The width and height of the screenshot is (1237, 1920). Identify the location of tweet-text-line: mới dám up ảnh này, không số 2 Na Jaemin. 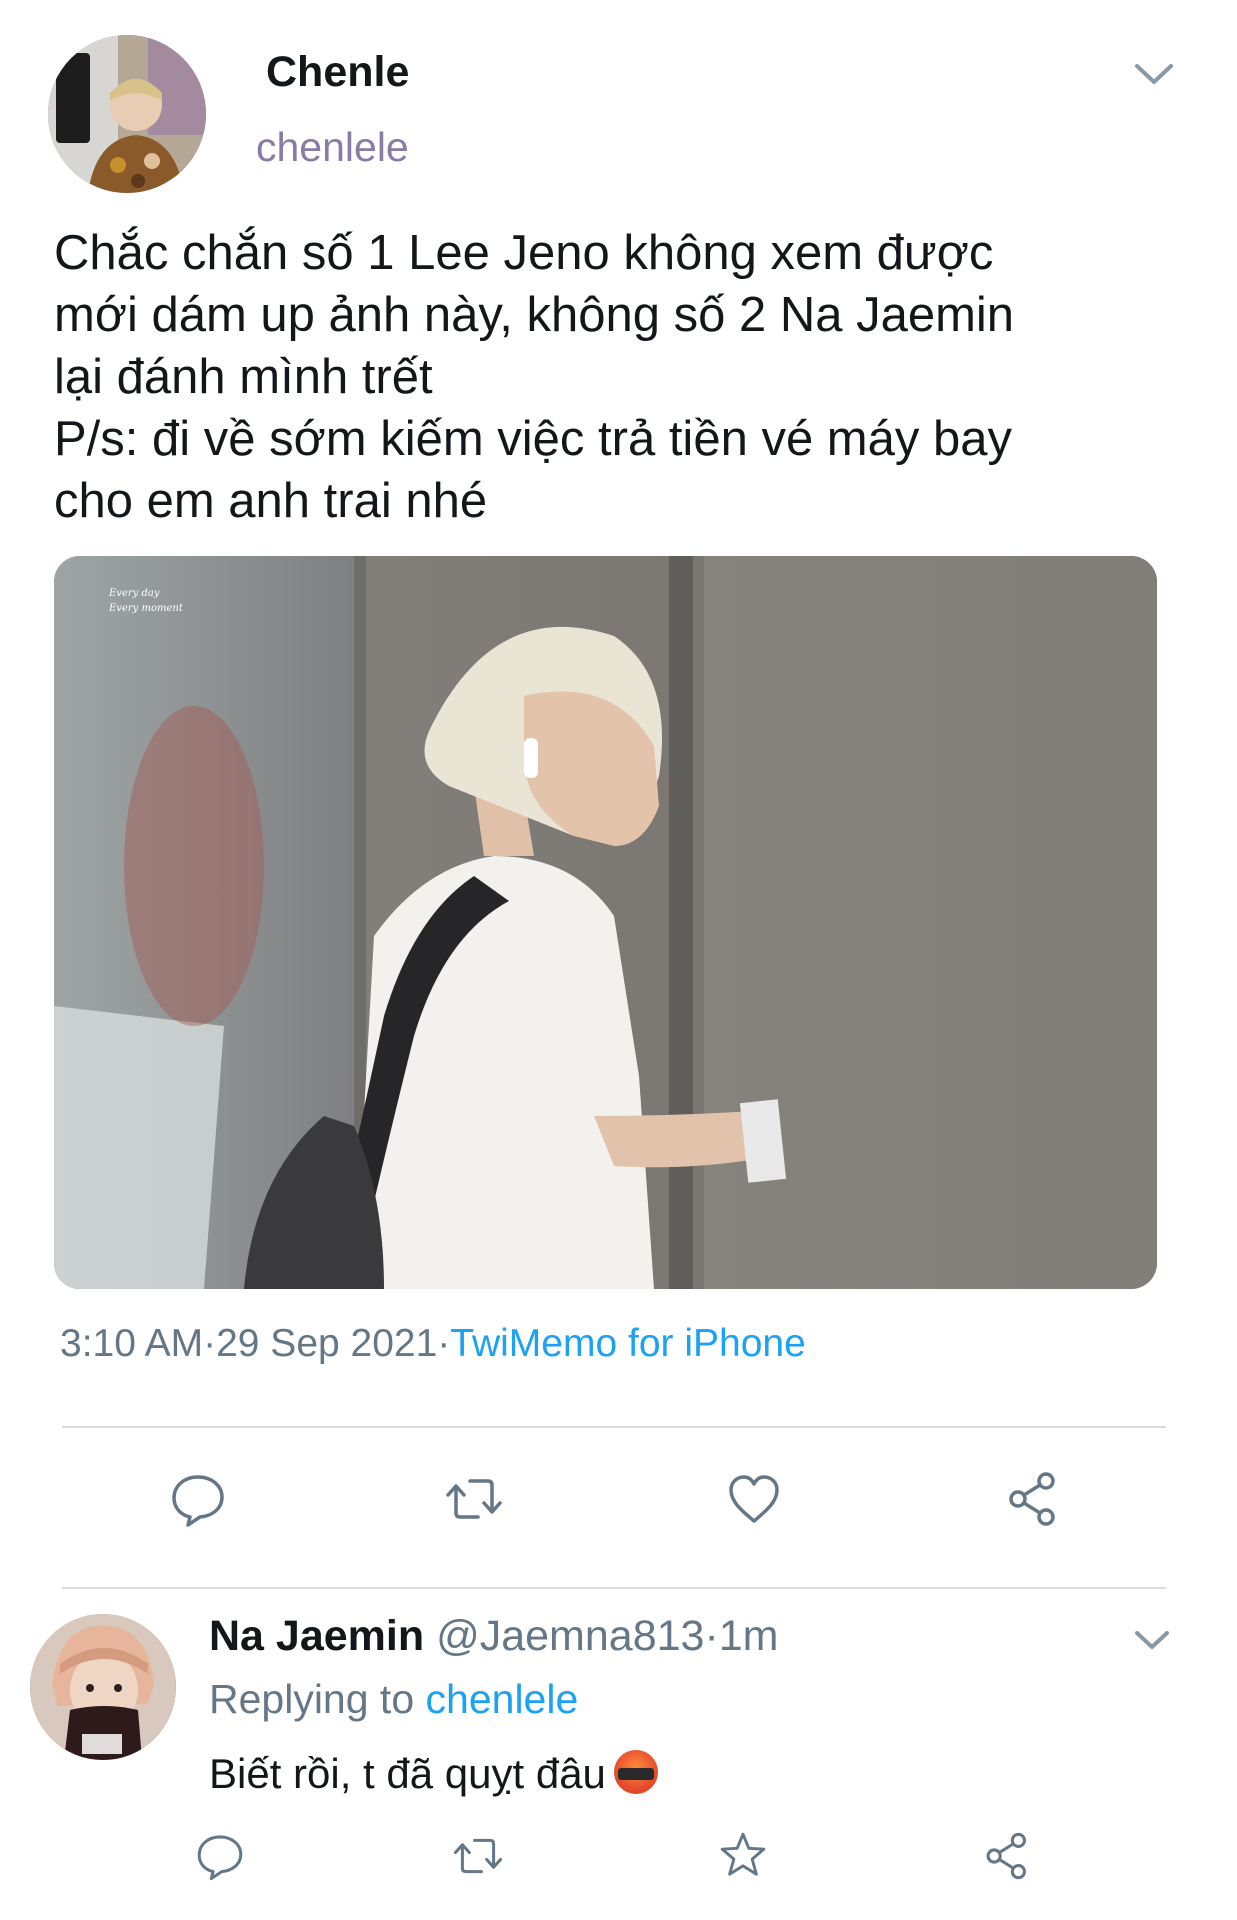
(534, 315).